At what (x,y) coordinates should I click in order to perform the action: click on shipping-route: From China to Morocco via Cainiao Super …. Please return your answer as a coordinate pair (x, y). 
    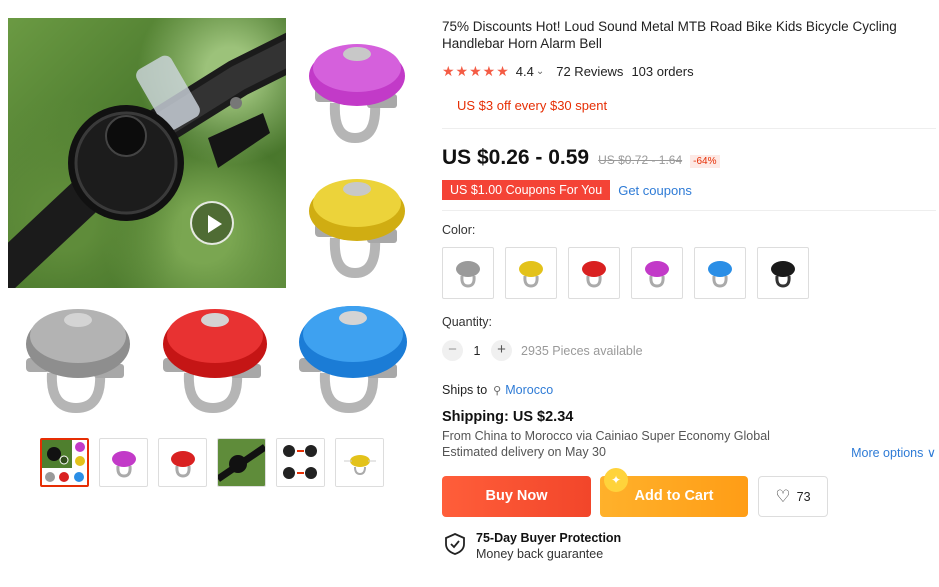
    Looking at the image, I should click on (606, 436).